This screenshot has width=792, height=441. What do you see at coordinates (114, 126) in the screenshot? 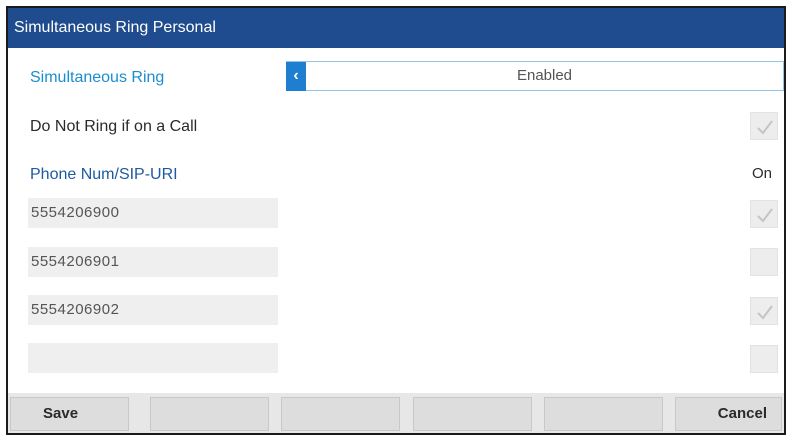
I see `do-not-ring-label: Do Not Ring if on a Call` at bounding box center [114, 126].